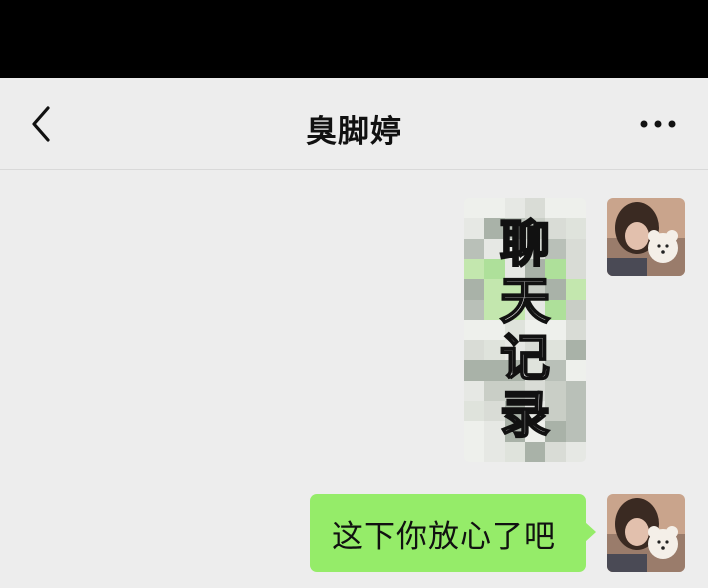 Image resolution: width=708 pixels, height=588 pixels. Describe the element at coordinates (354, 39) in the screenshot. I see `status-bar` at that location.